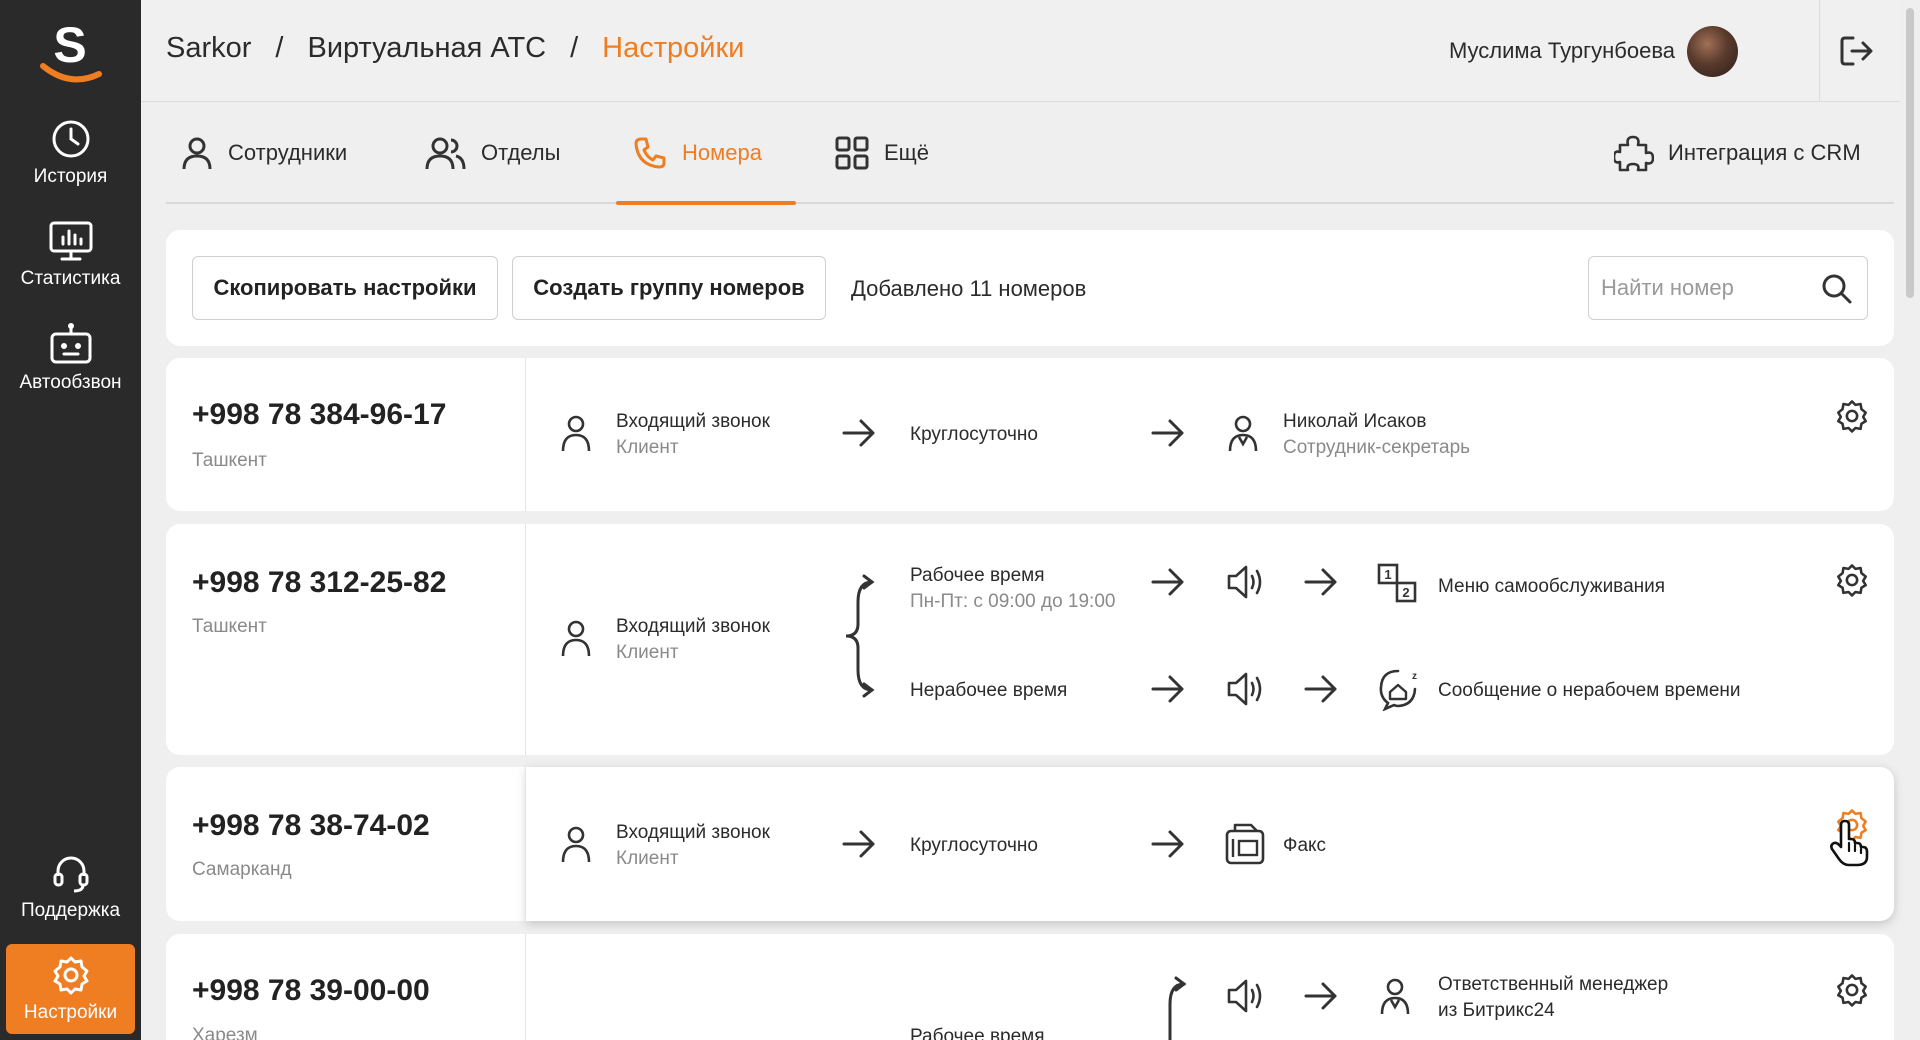  Describe the element at coordinates (346, 987) in the screenshot. I see `number-info: +998 78 39-00-00 Харезм` at that location.